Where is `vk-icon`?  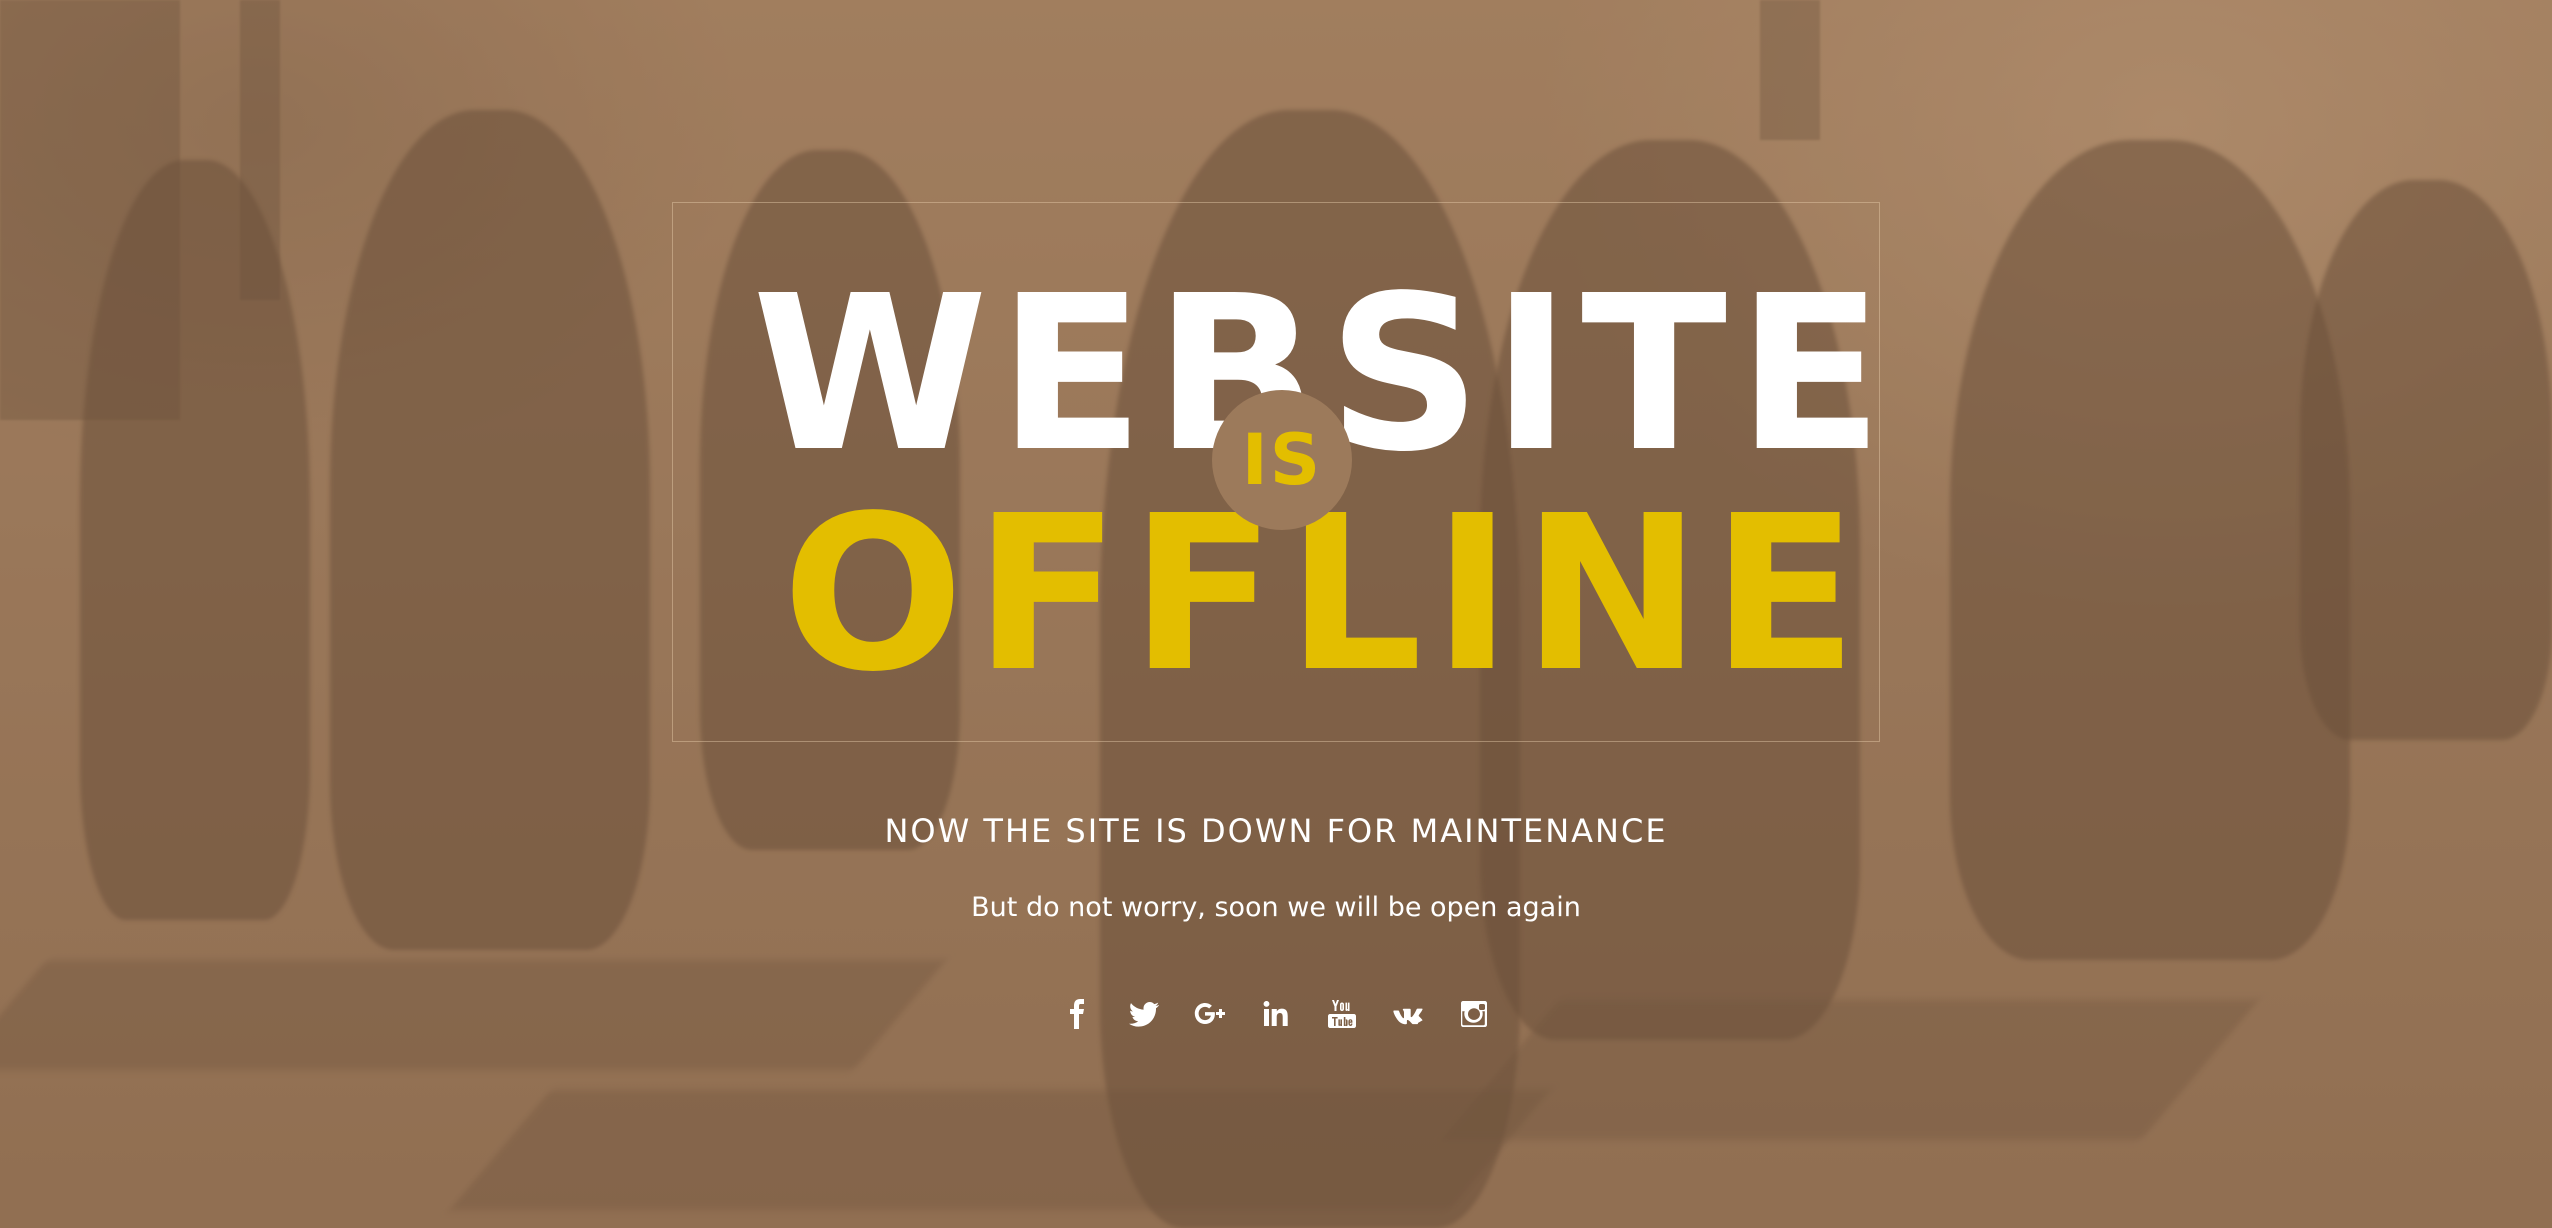 vk-icon is located at coordinates (1408, 1016).